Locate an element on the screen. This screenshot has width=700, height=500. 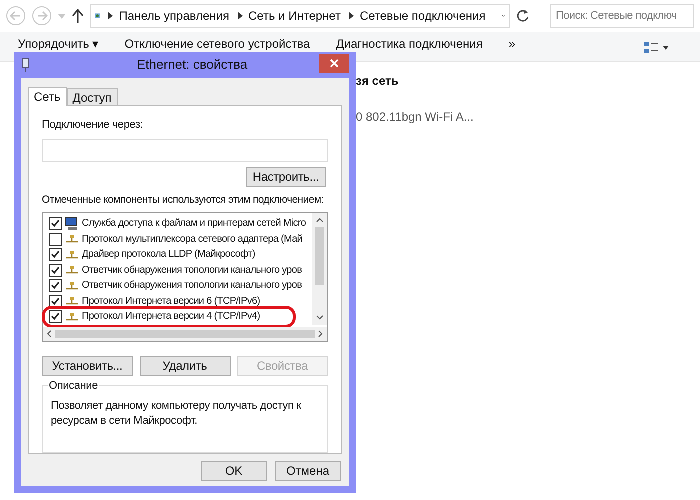
view-options-icon is located at coordinates (657, 48).